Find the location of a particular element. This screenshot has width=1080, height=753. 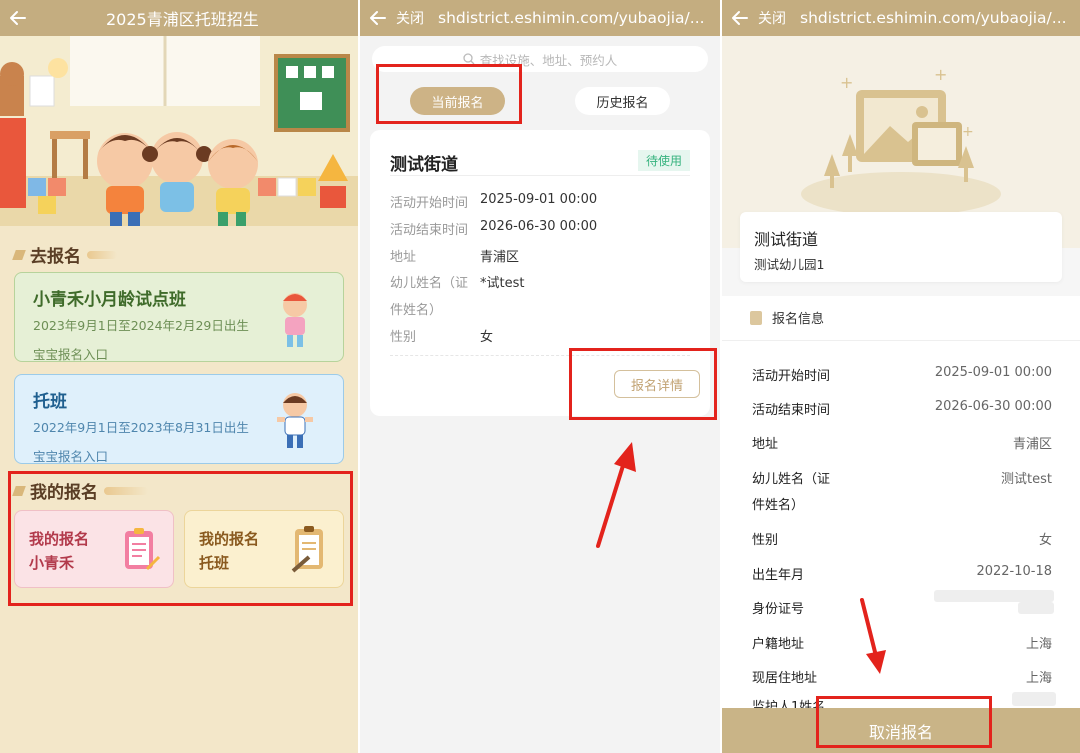

section-header-apply: 去报名 is located at coordinates (64, 254).